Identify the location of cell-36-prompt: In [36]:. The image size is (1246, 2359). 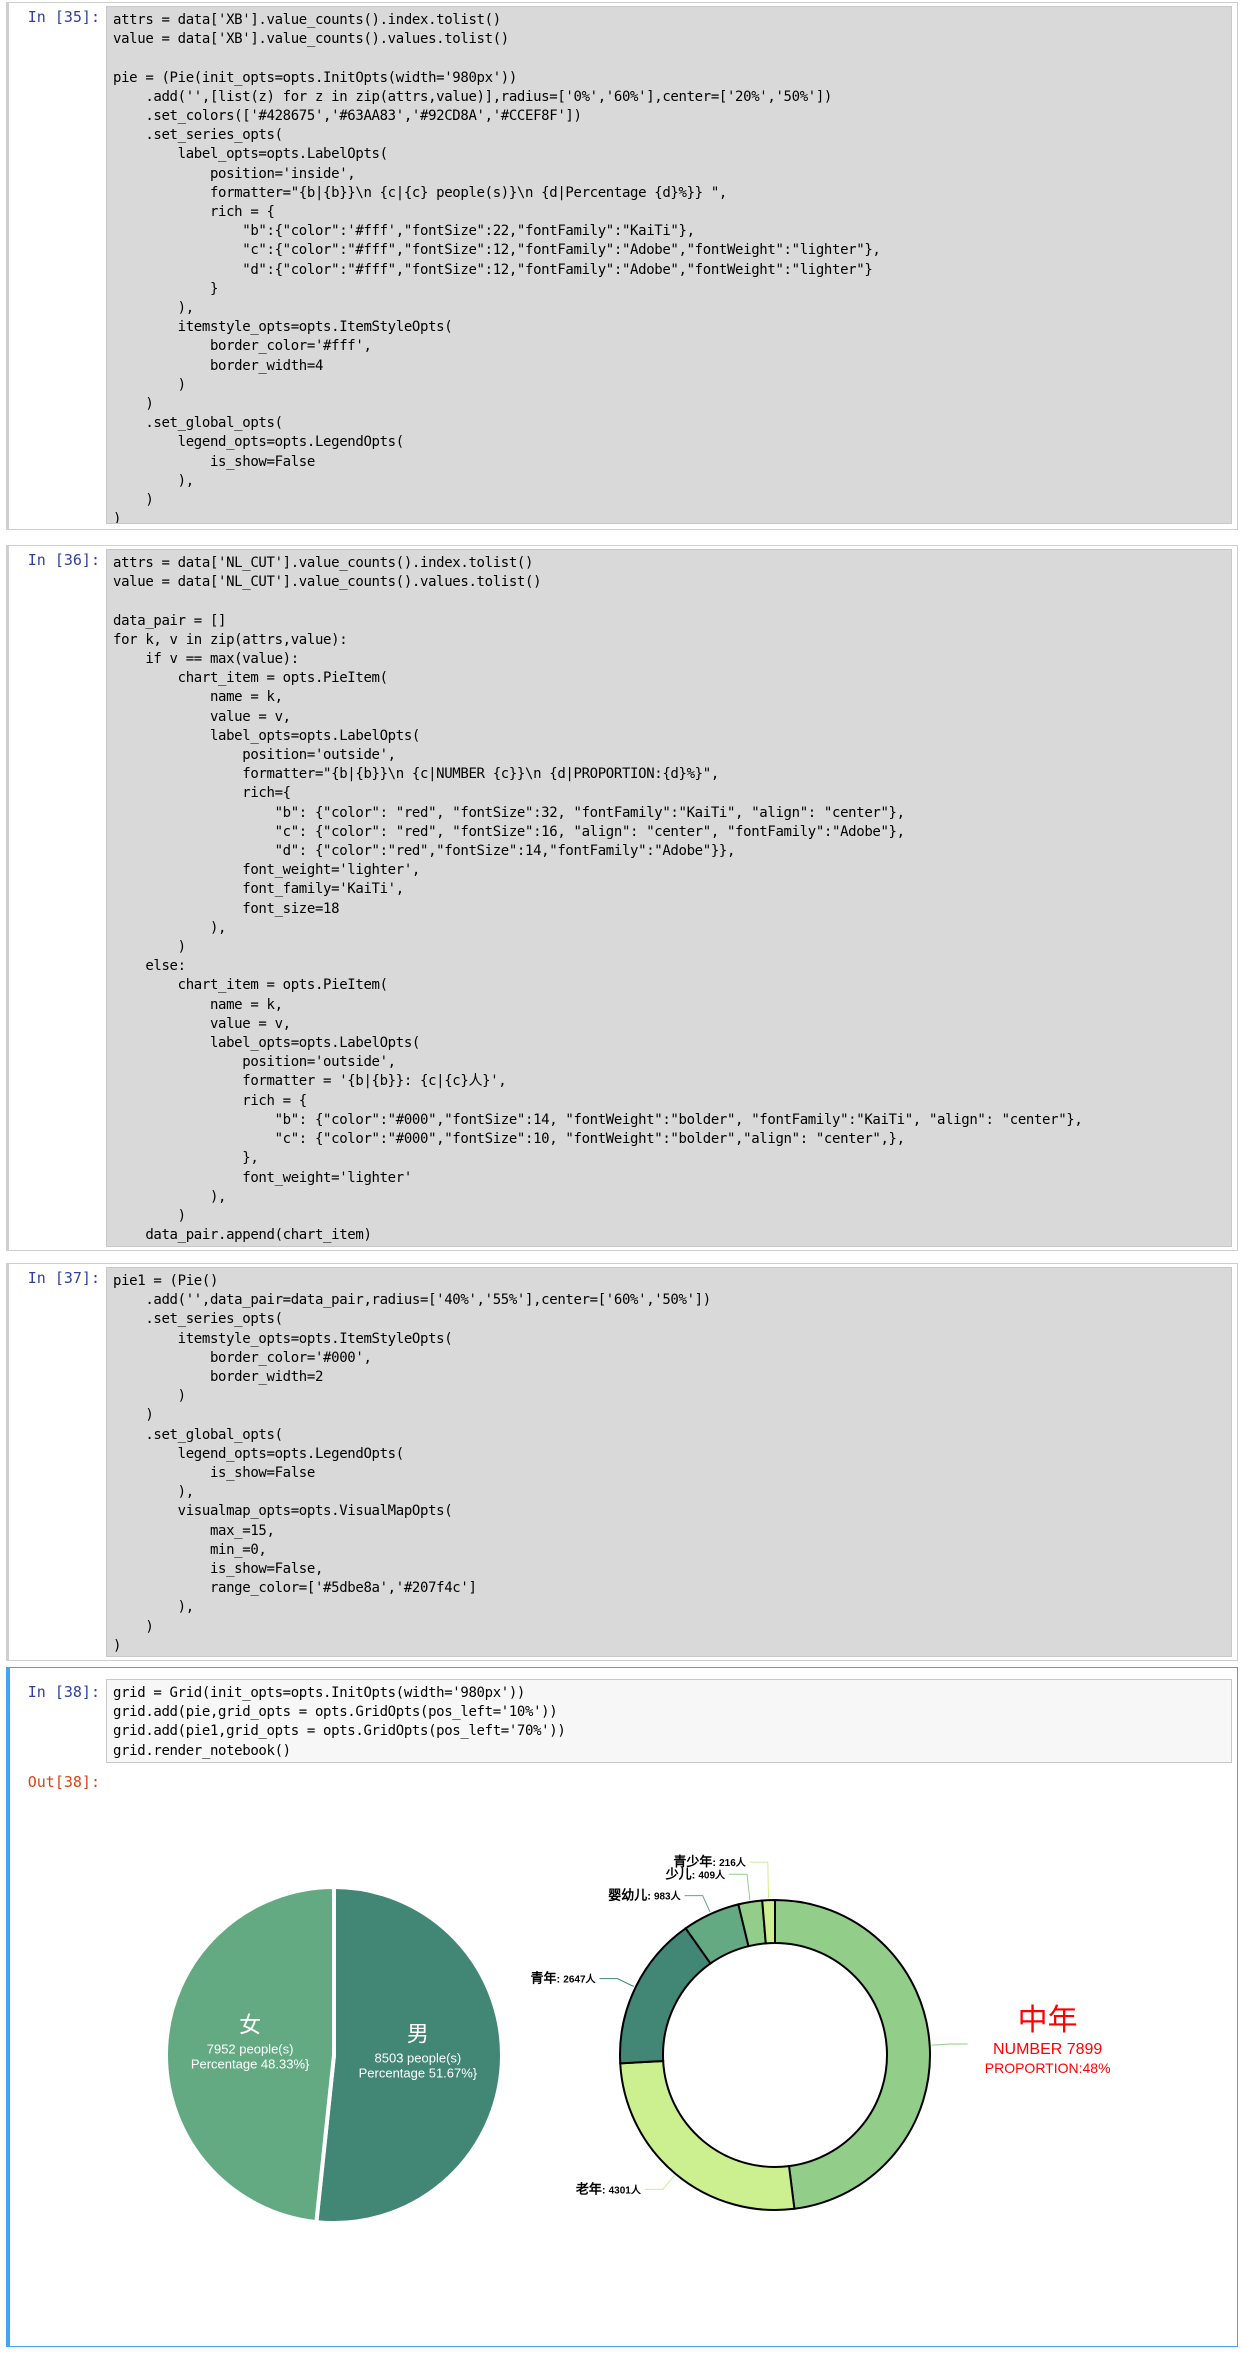
(63, 560).